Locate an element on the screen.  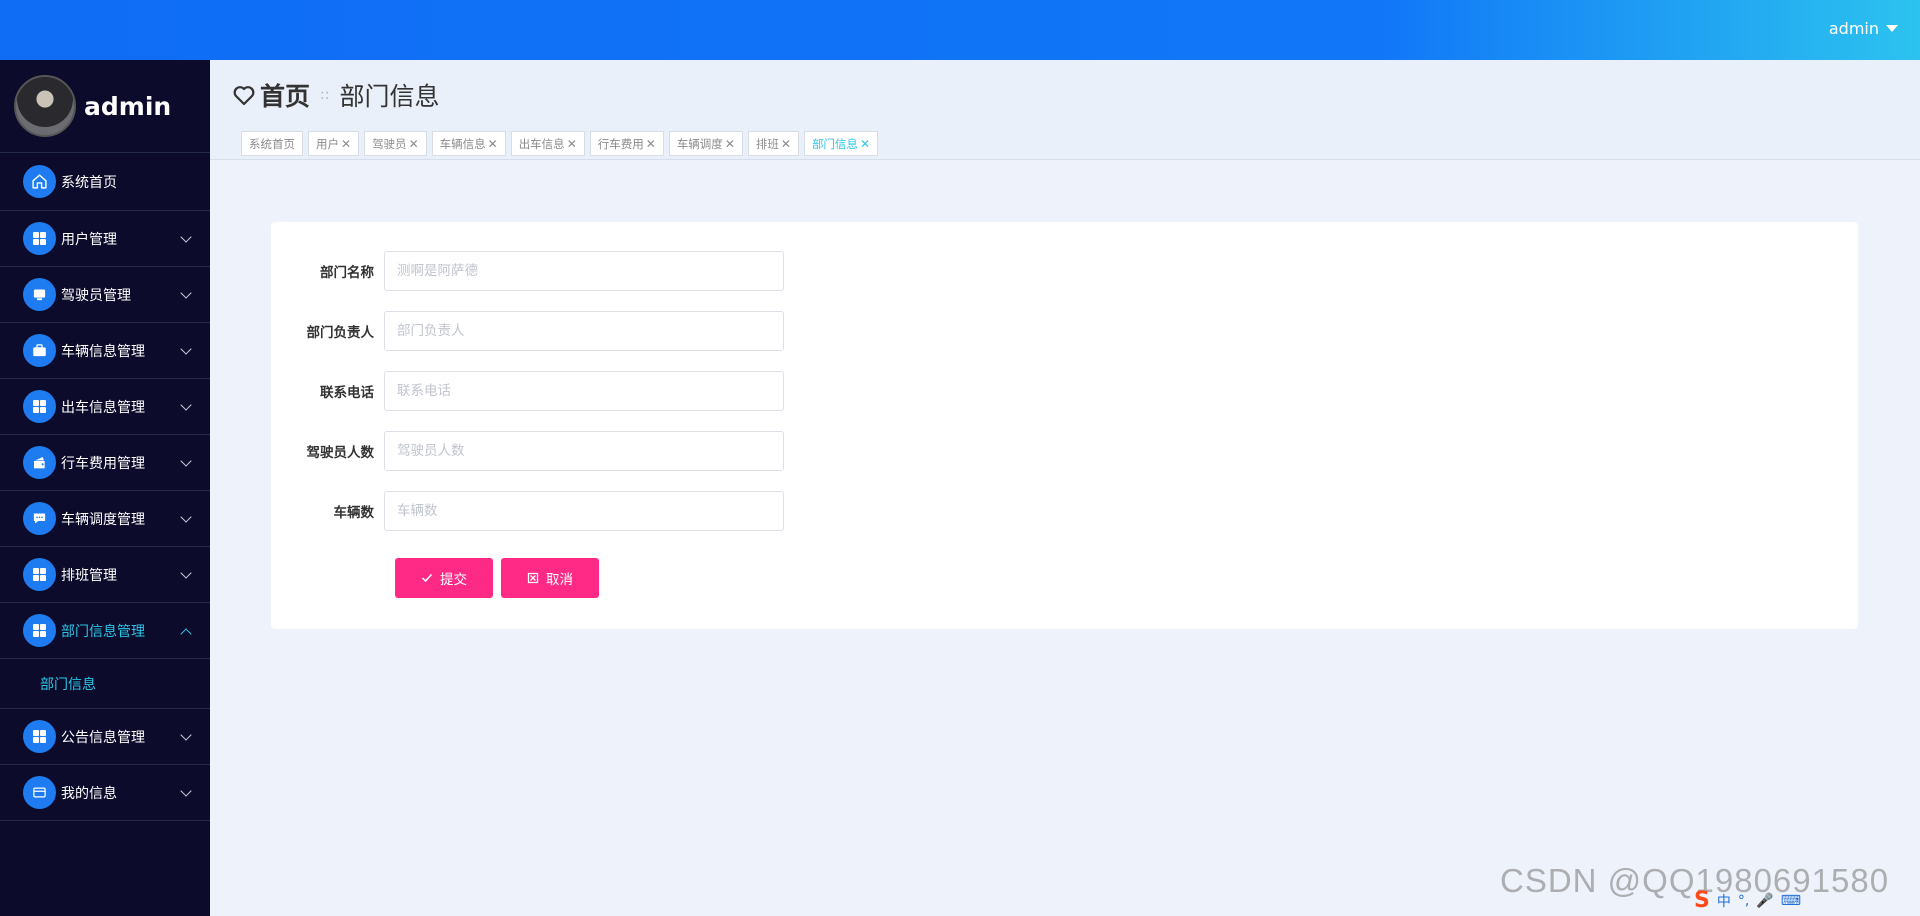
form-label: 车辆数 is located at coordinates (354, 513).